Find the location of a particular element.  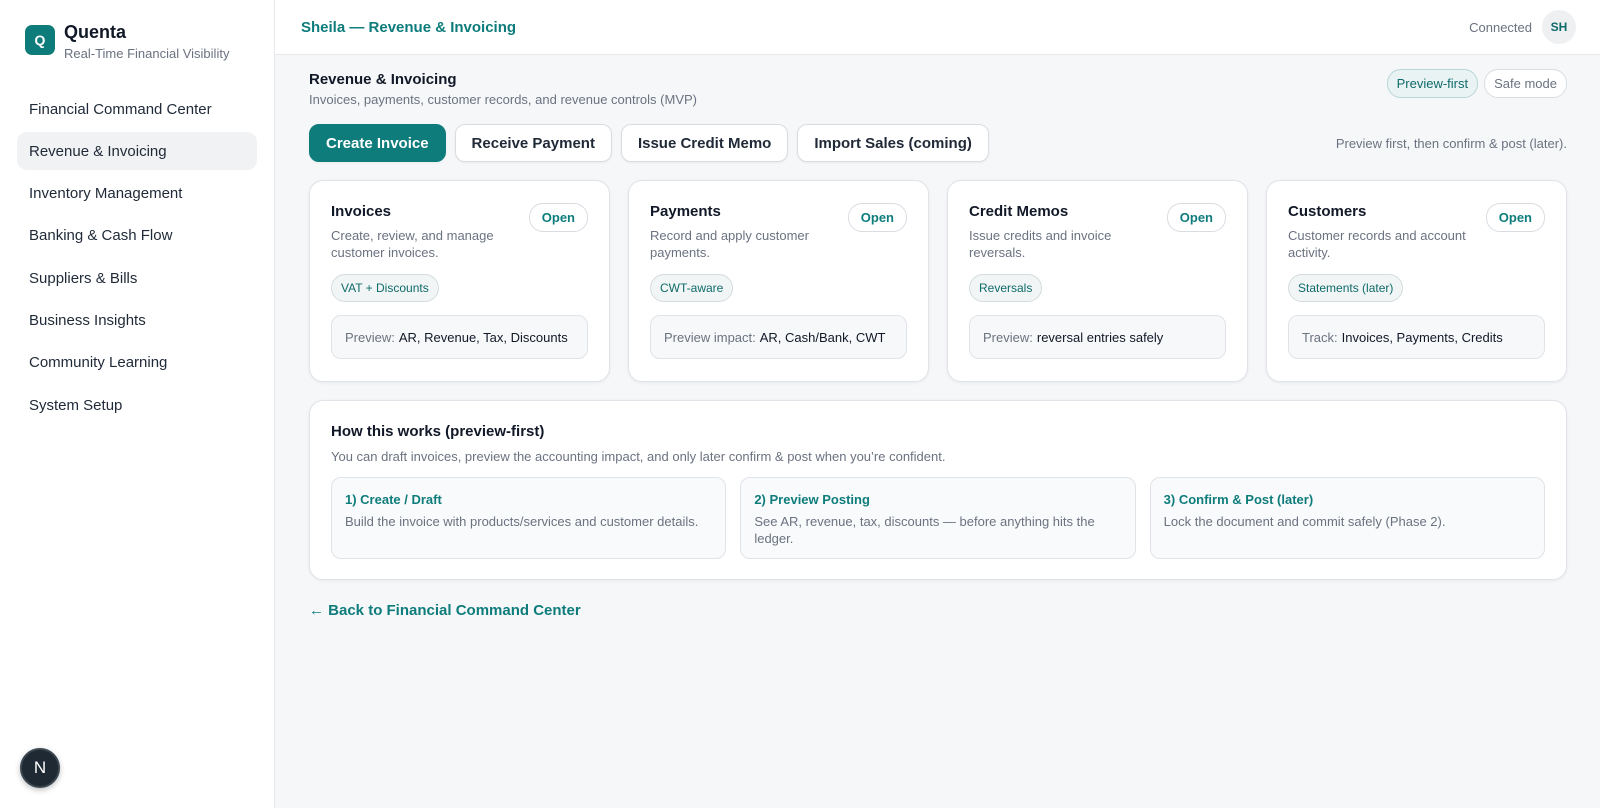

preview-value: Invoices, Payments, Credits is located at coordinates (1422, 337).